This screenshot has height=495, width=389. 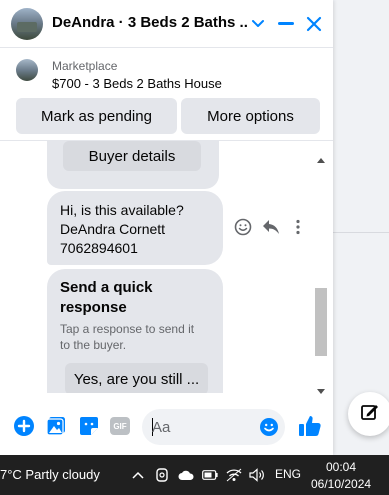 What do you see at coordinates (127, 329) in the screenshot?
I see `quick-response-hint: Tap a response to send it` at bounding box center [127, 329].